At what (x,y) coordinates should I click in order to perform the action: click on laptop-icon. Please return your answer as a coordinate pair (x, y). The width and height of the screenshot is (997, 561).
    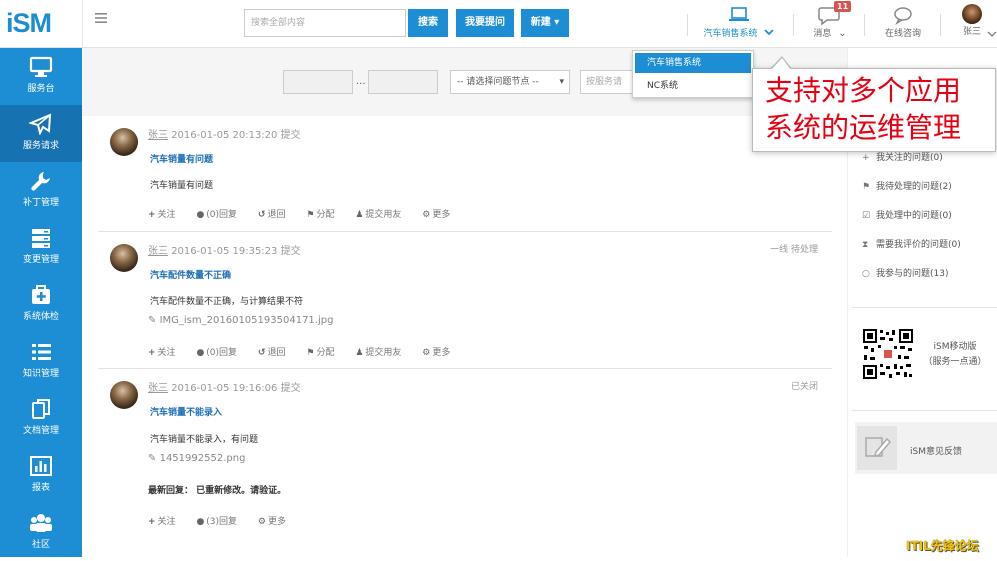
    Looking at the image, I should click on (739, 14).